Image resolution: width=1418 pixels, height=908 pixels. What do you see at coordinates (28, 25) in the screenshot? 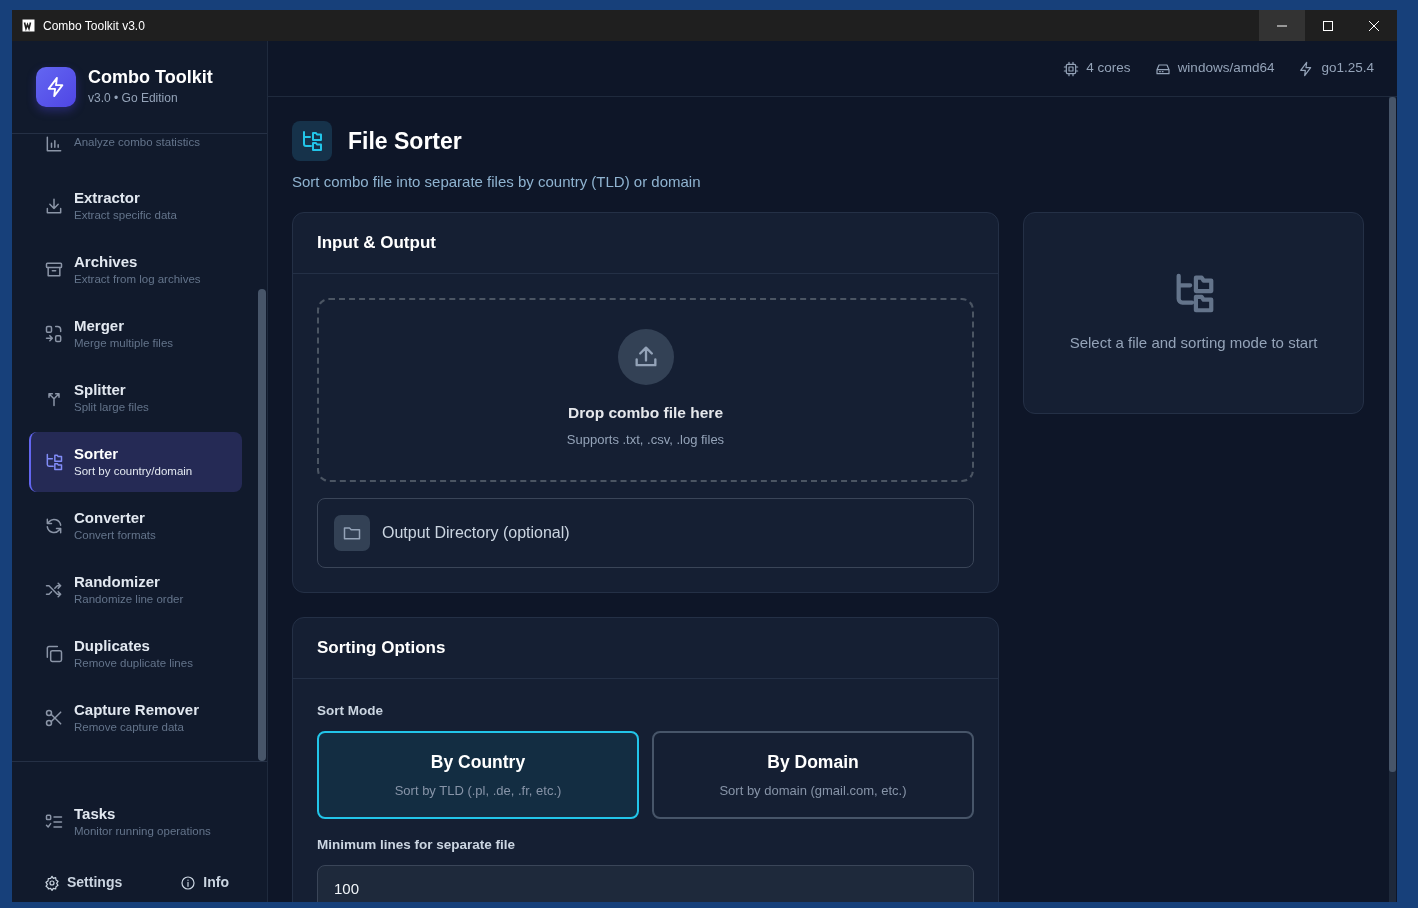
I see `app-icon` at bounding box center [28, 25].